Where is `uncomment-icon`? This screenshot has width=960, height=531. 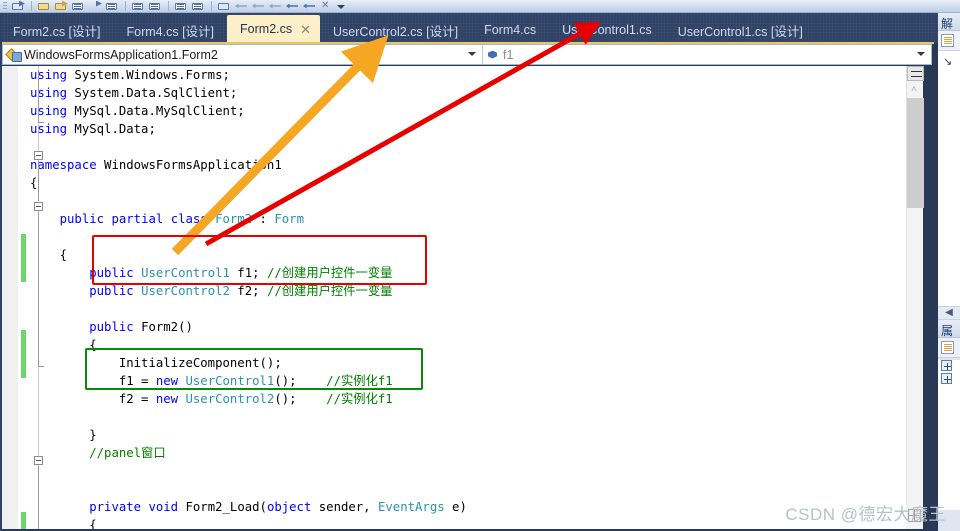
uncomment-icon is located at coordinates (61, 6).